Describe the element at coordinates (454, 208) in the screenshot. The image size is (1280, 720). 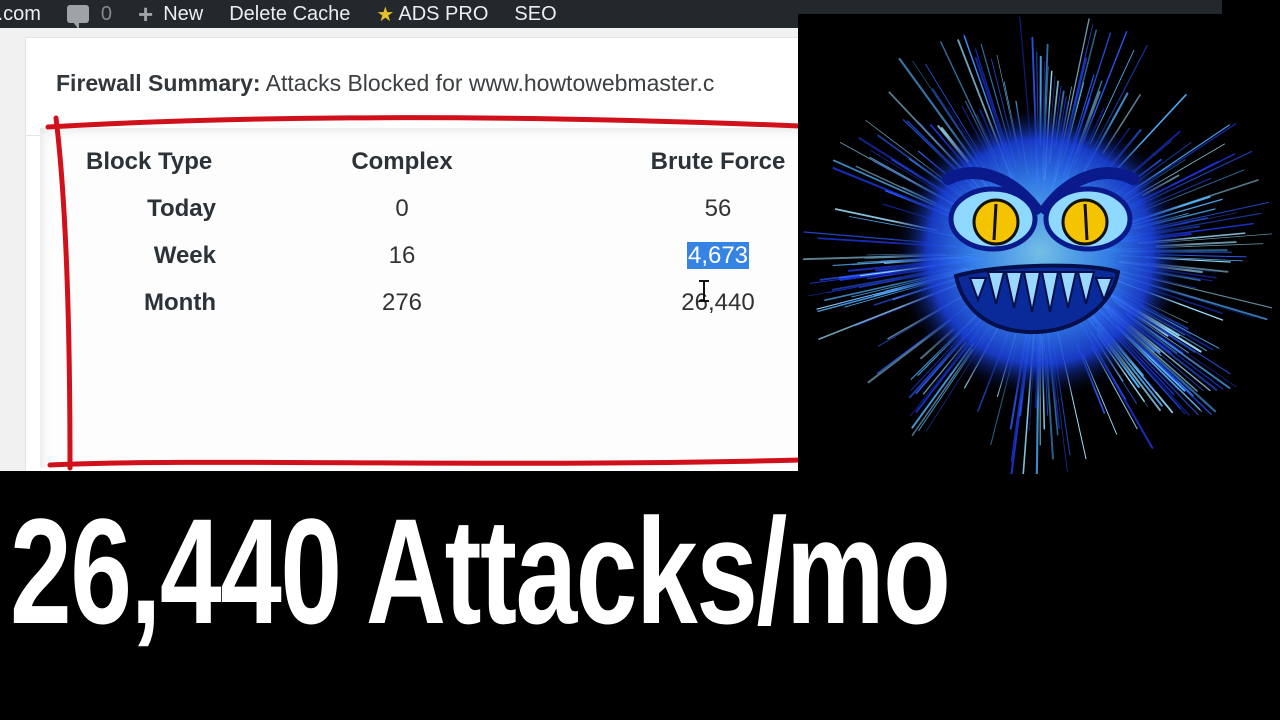
I see `table-row: Today 0 56` at that location.